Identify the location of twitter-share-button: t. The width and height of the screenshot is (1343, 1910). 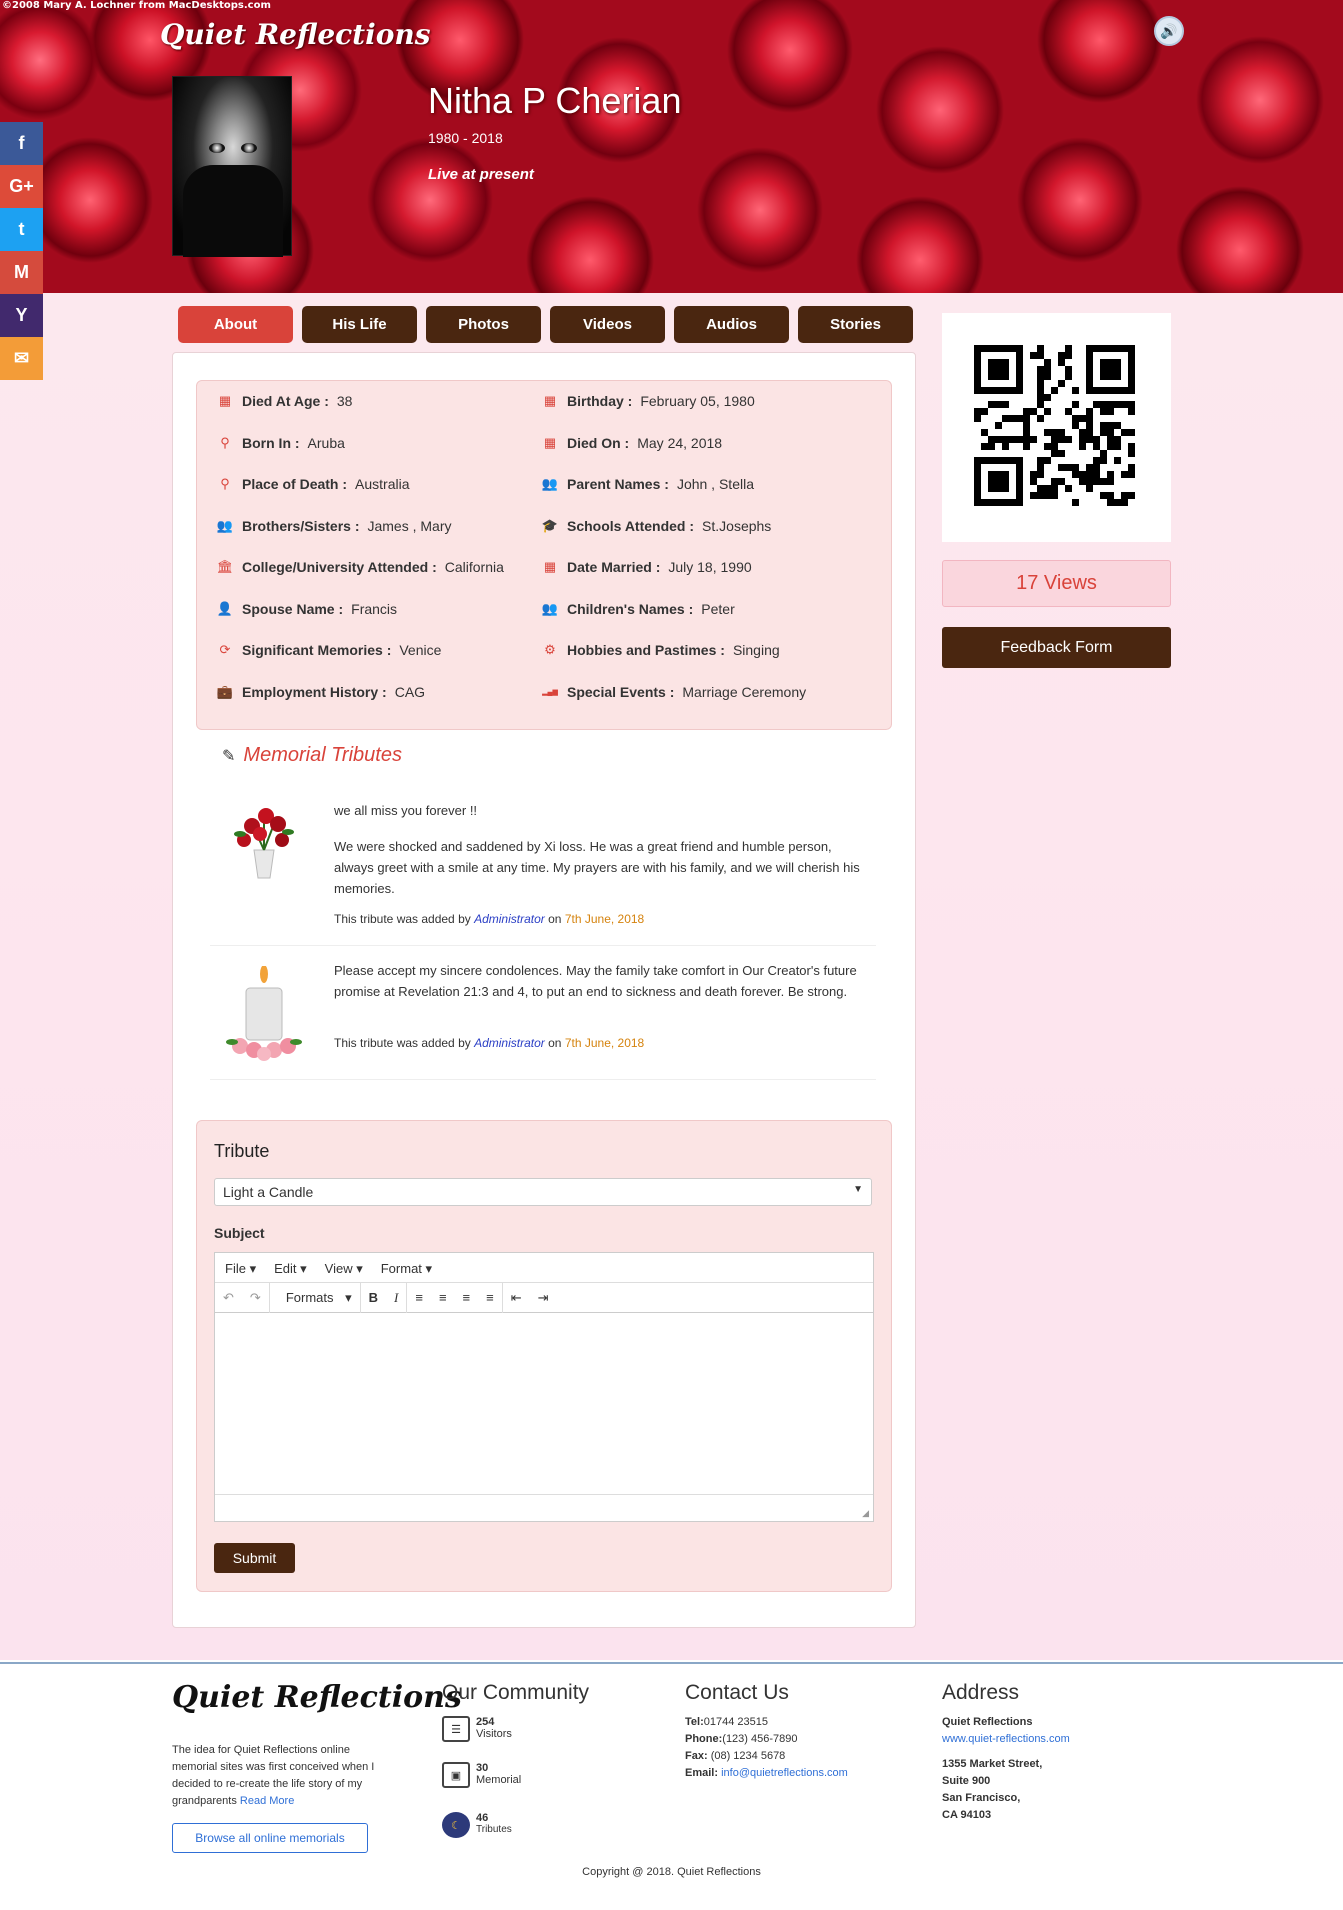
(21, 229).